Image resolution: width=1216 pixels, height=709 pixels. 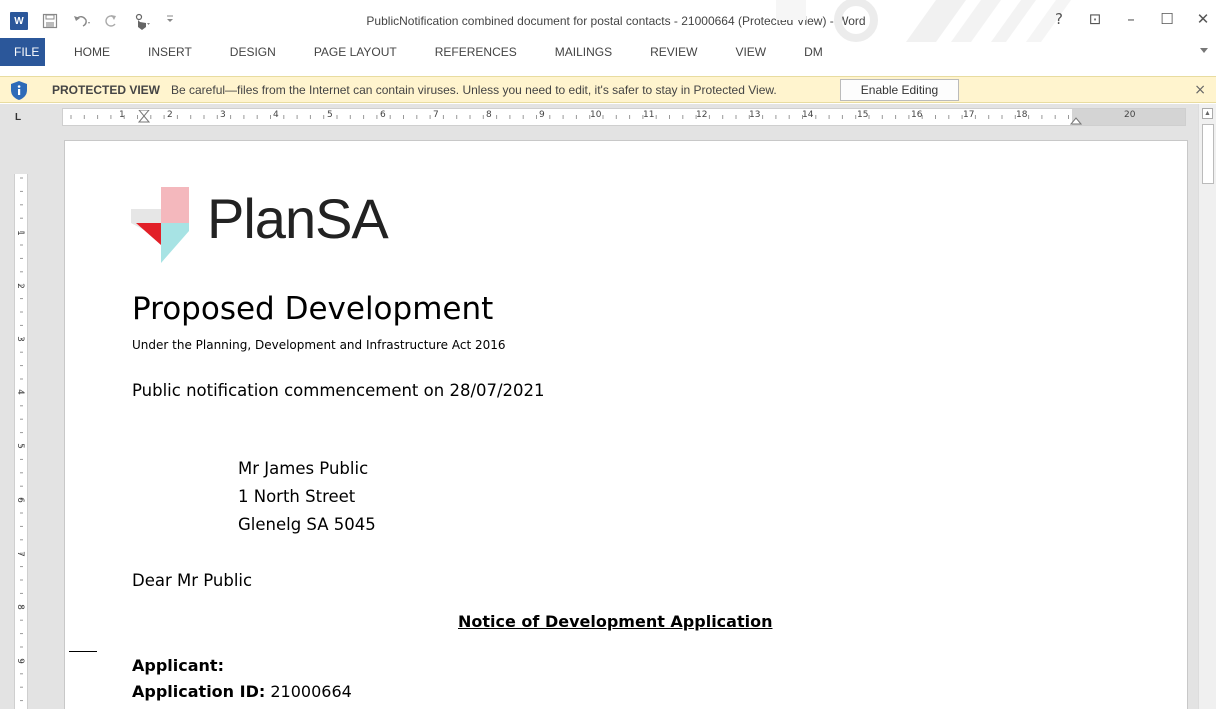 What do you see at coordinates (106, 90) in the screenshot?
I see `protected-view-title: PROTECTED VIEW` at bounding box center [106, 90].